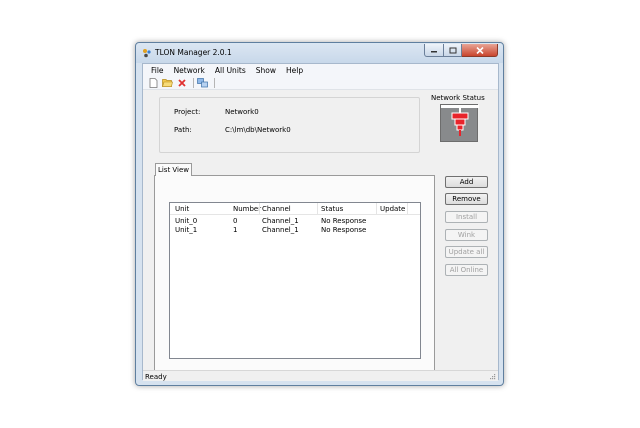  Describe the element at coordinates (492, 376) in the screenshot. I see `resize-grip-icon` at that location.